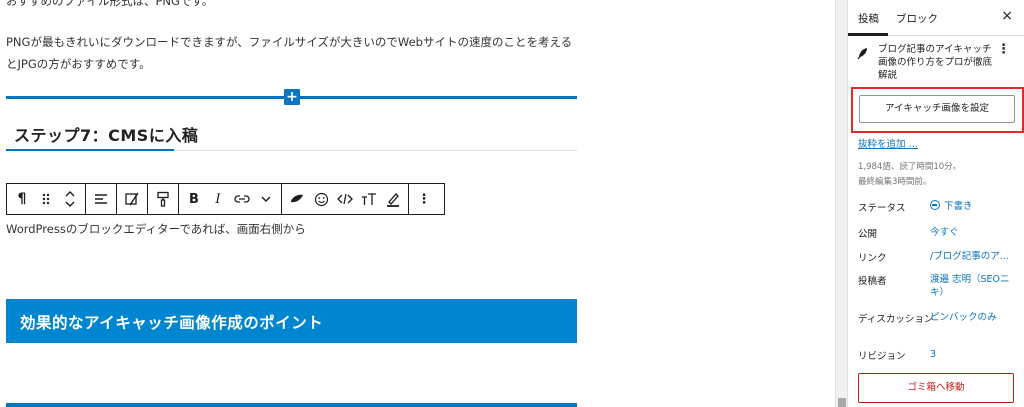 The width and height of the screenshot is (1024, 407). I want to click on heading-h2-text: 効果的なアイキャッチ画像作成のポイント, so click(172, 323).